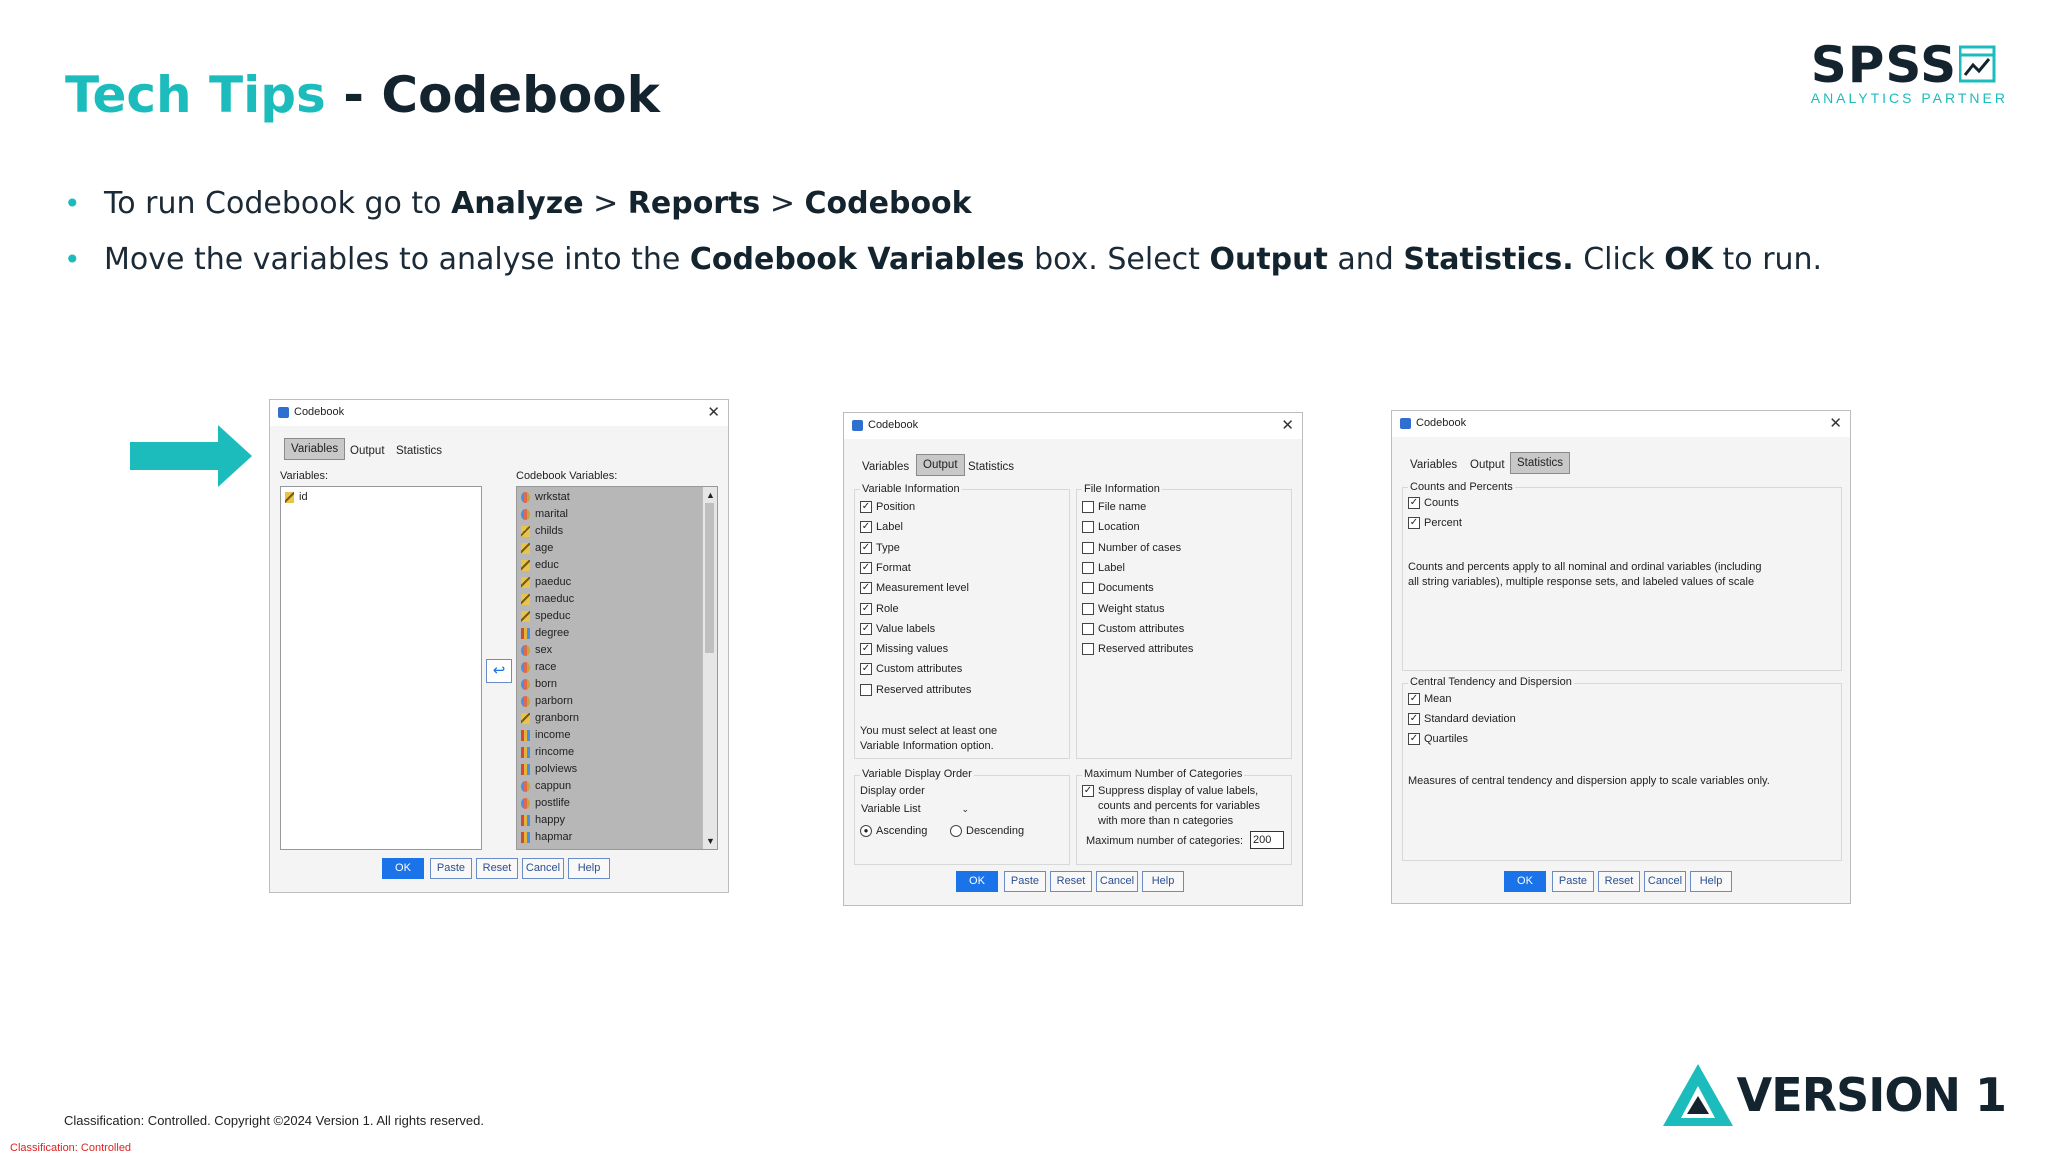  I want to click on option-checkbox: Custom attributes, so click(1133, 628).